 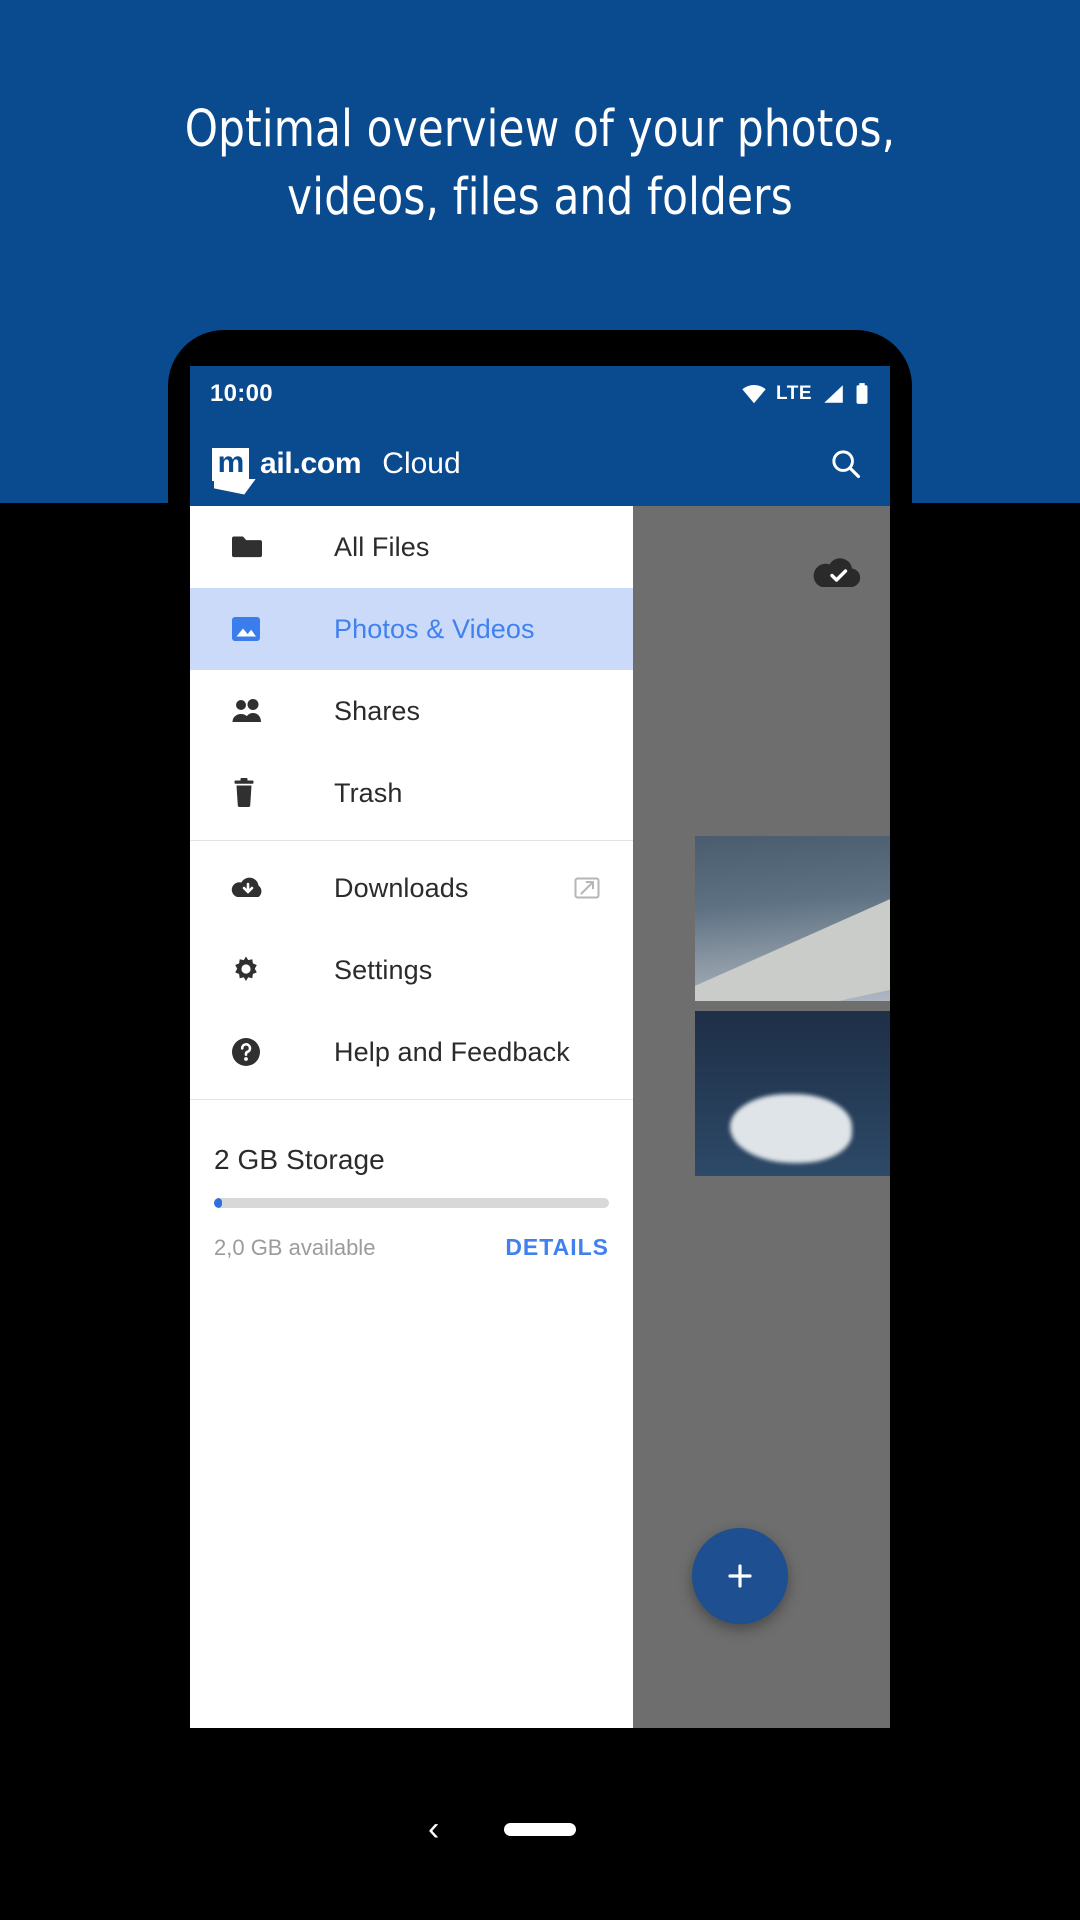 I want to click on status-icons: LTE, so click(x=805, y=394).